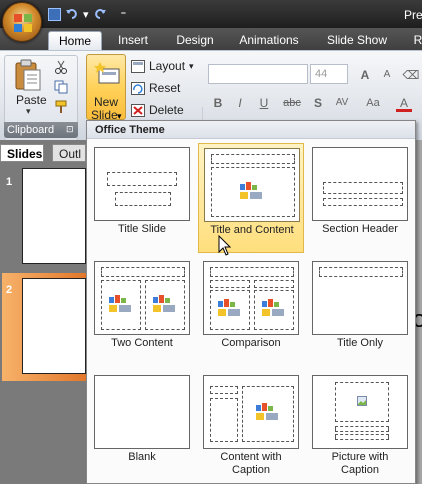 The width and height of the screenshot is (422, 484). I want to click on delete-button: Delete, so click(157, 110).